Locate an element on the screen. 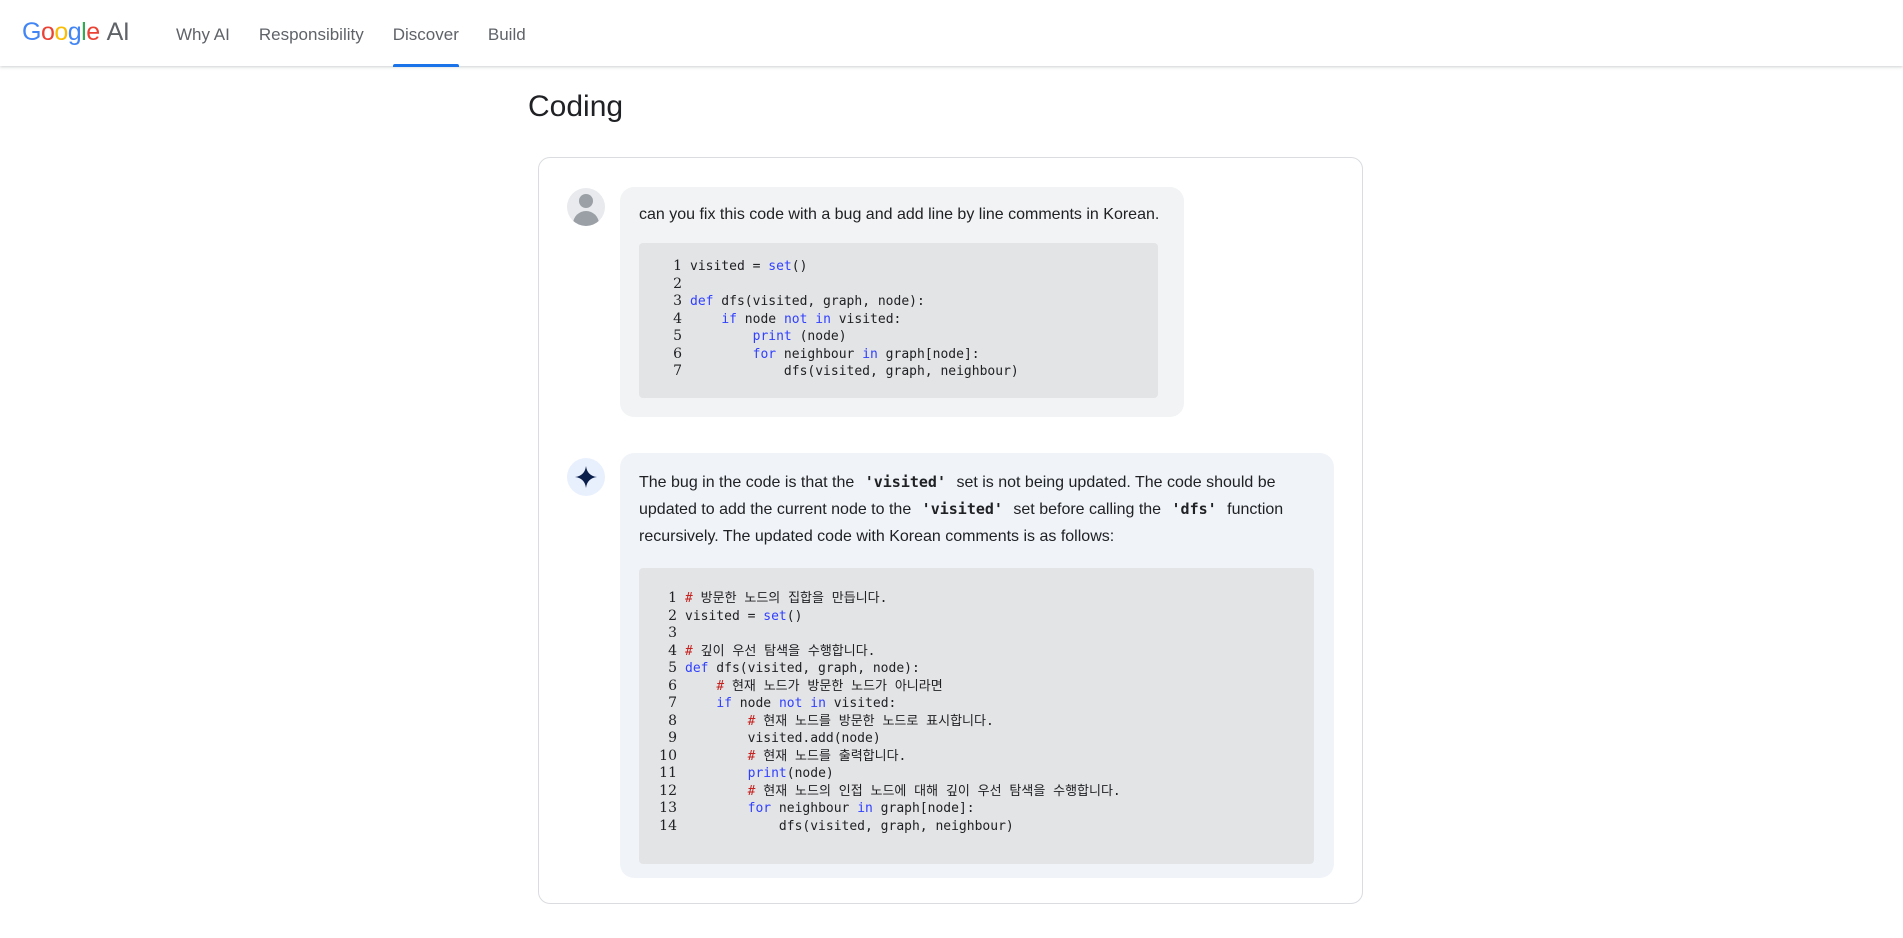 The height and width of the screenshot is (938, 1903). code-line: 3 is located at coordinates (986, 634).